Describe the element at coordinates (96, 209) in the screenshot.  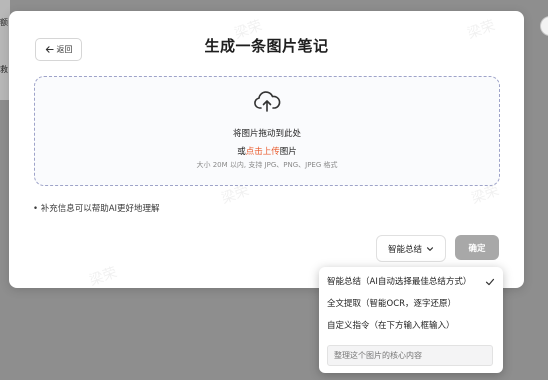
I see `info-text: • 补充信息可以帮助AI更好地理解` at that location.